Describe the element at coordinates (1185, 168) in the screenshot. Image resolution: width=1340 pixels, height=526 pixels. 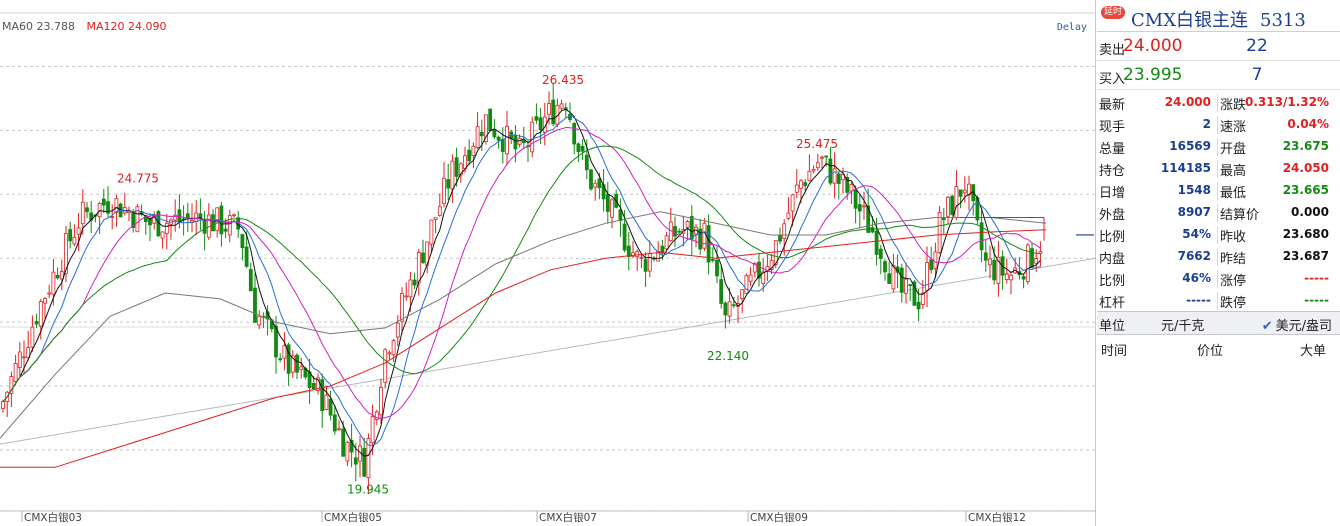
I see `stat-value: 114185` at that location.